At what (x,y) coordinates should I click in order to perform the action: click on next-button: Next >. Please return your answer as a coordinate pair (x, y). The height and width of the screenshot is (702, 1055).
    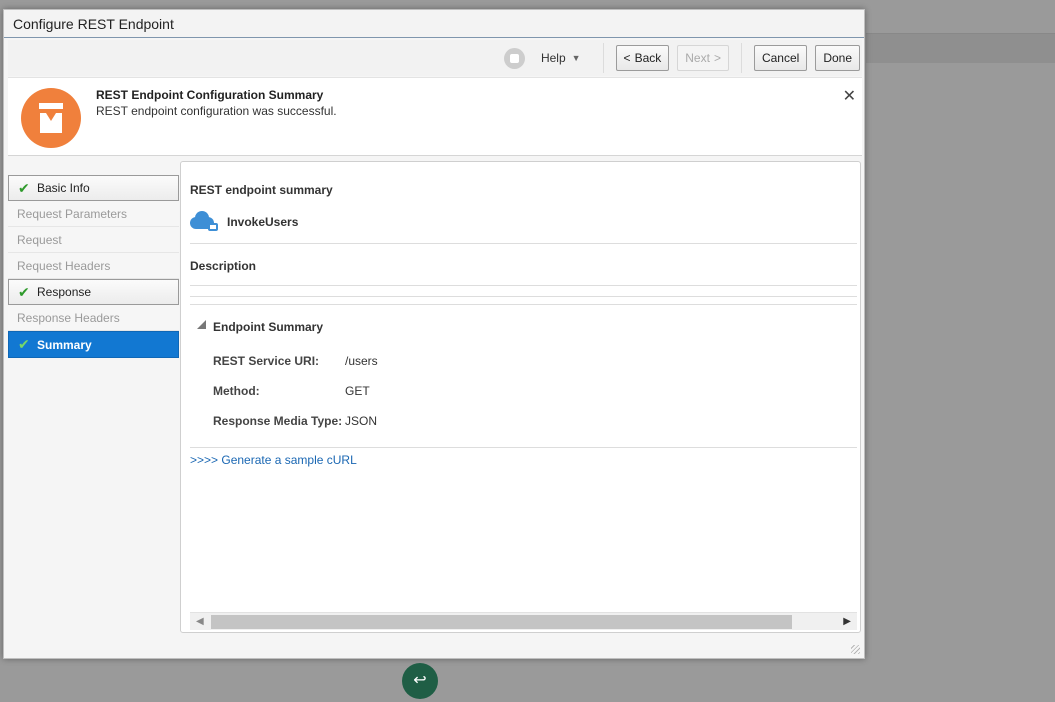
    Looking at the image, I should click on (703, 58).